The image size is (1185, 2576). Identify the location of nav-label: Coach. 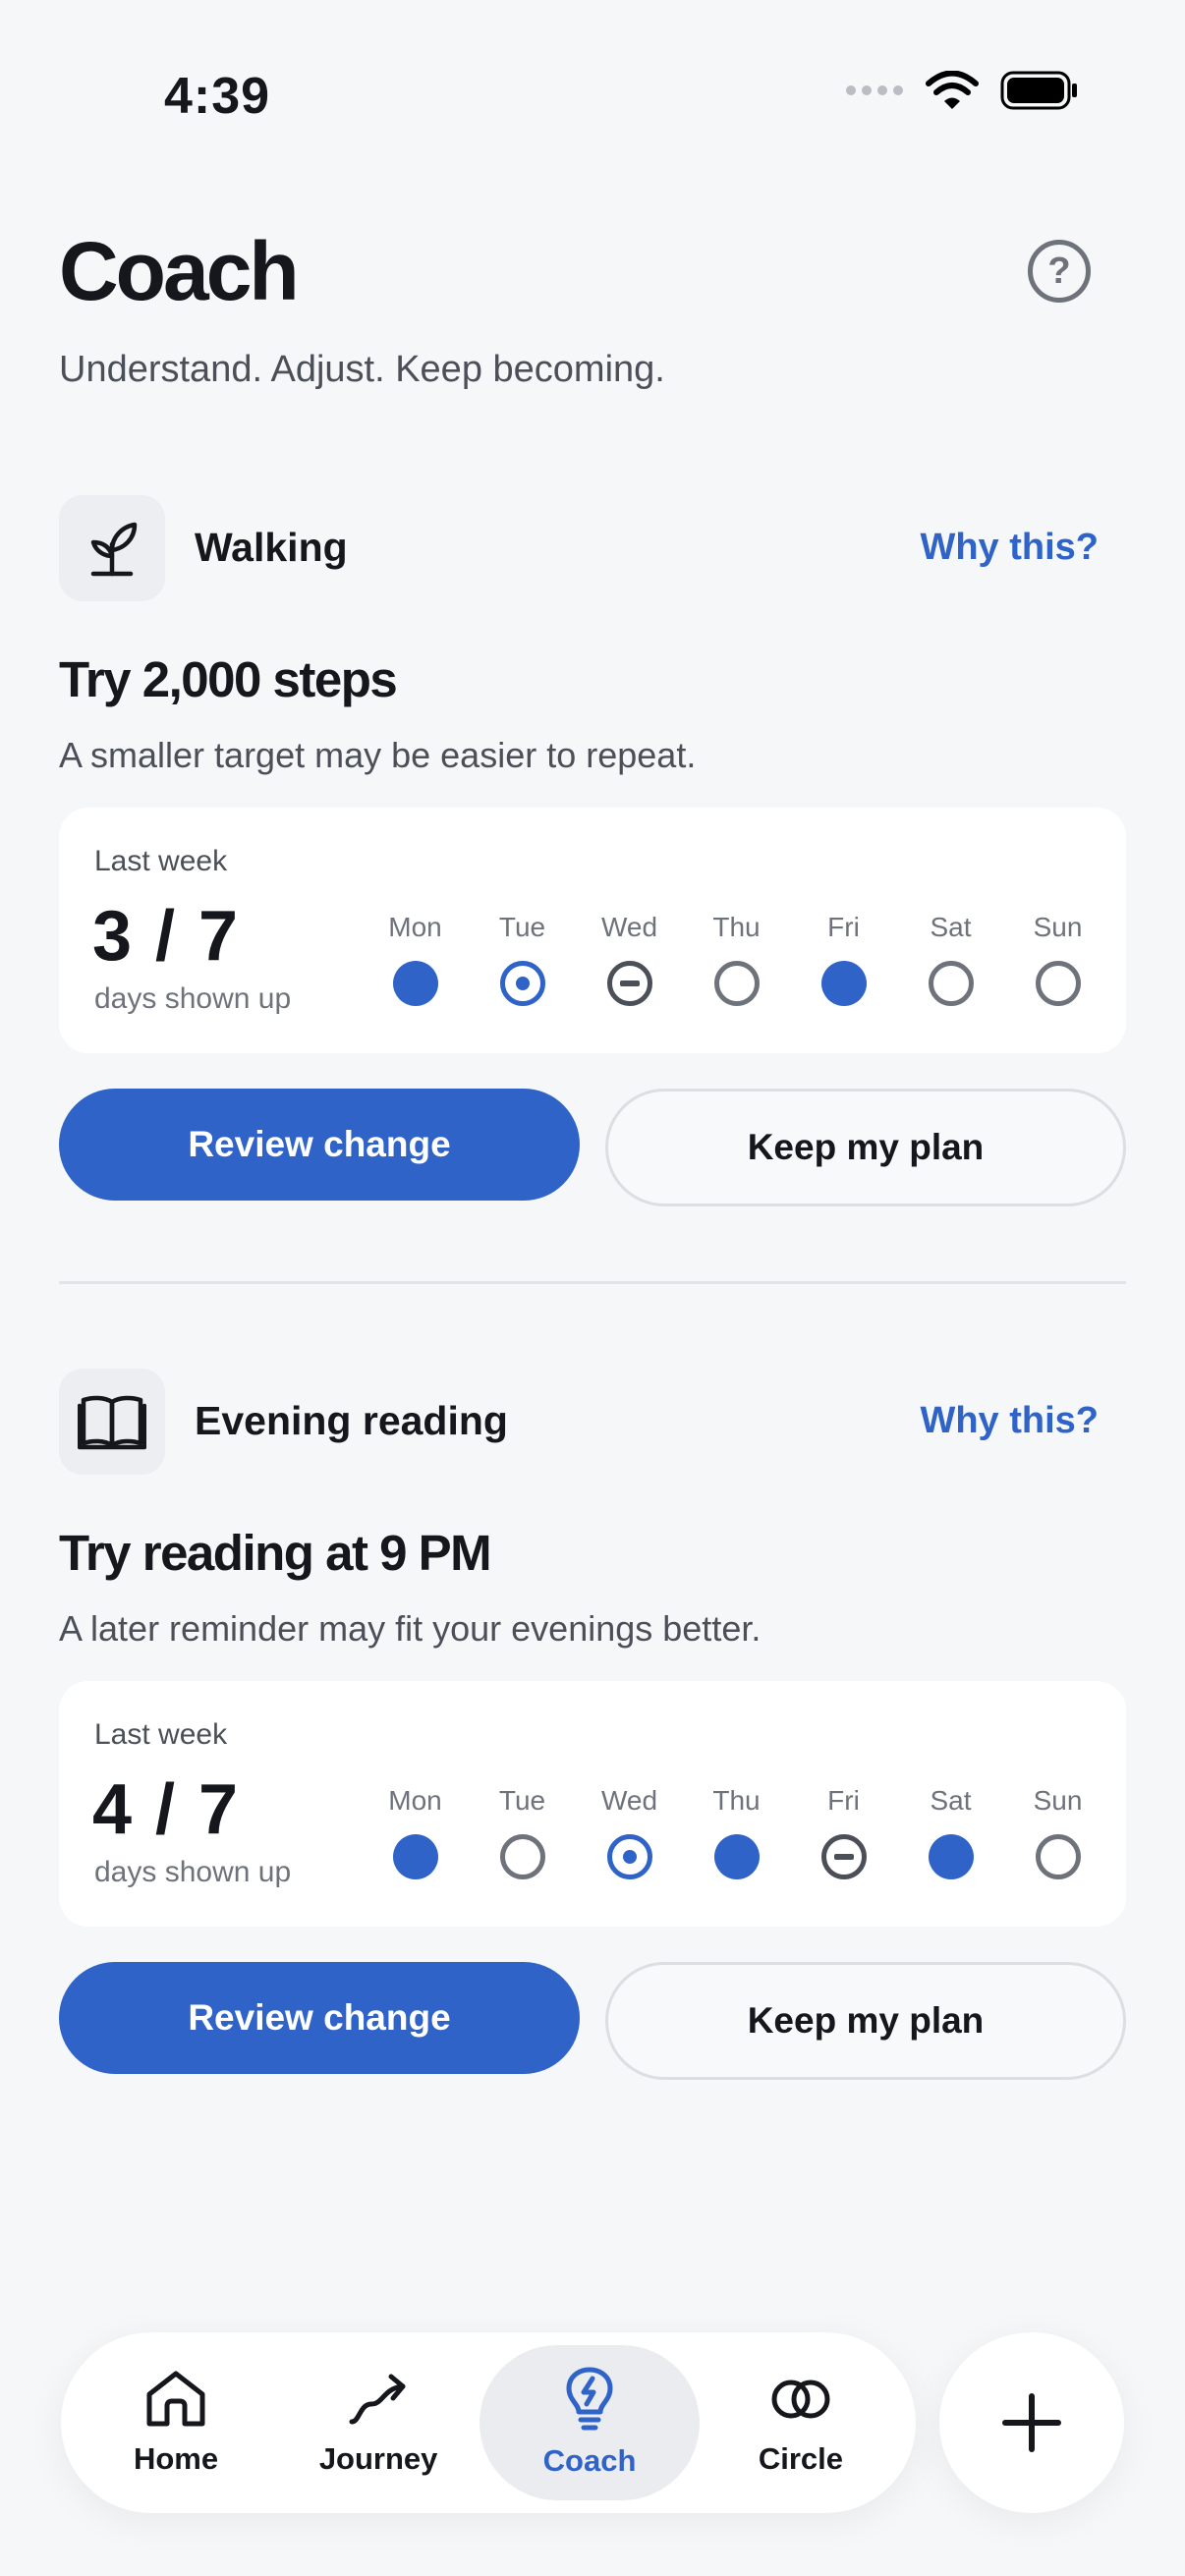
(590, 2460).